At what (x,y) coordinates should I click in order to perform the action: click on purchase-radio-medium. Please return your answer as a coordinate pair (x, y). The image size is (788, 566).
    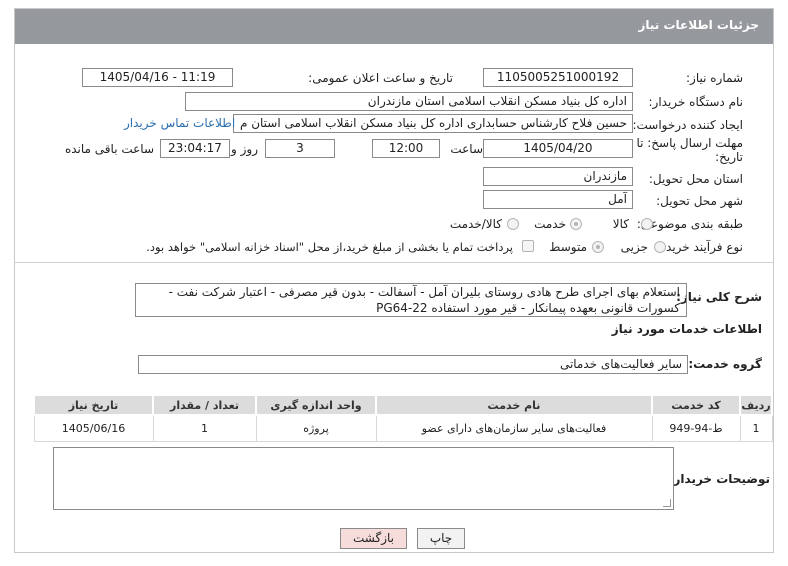
    Looking at the image, I should click on (598, 247).